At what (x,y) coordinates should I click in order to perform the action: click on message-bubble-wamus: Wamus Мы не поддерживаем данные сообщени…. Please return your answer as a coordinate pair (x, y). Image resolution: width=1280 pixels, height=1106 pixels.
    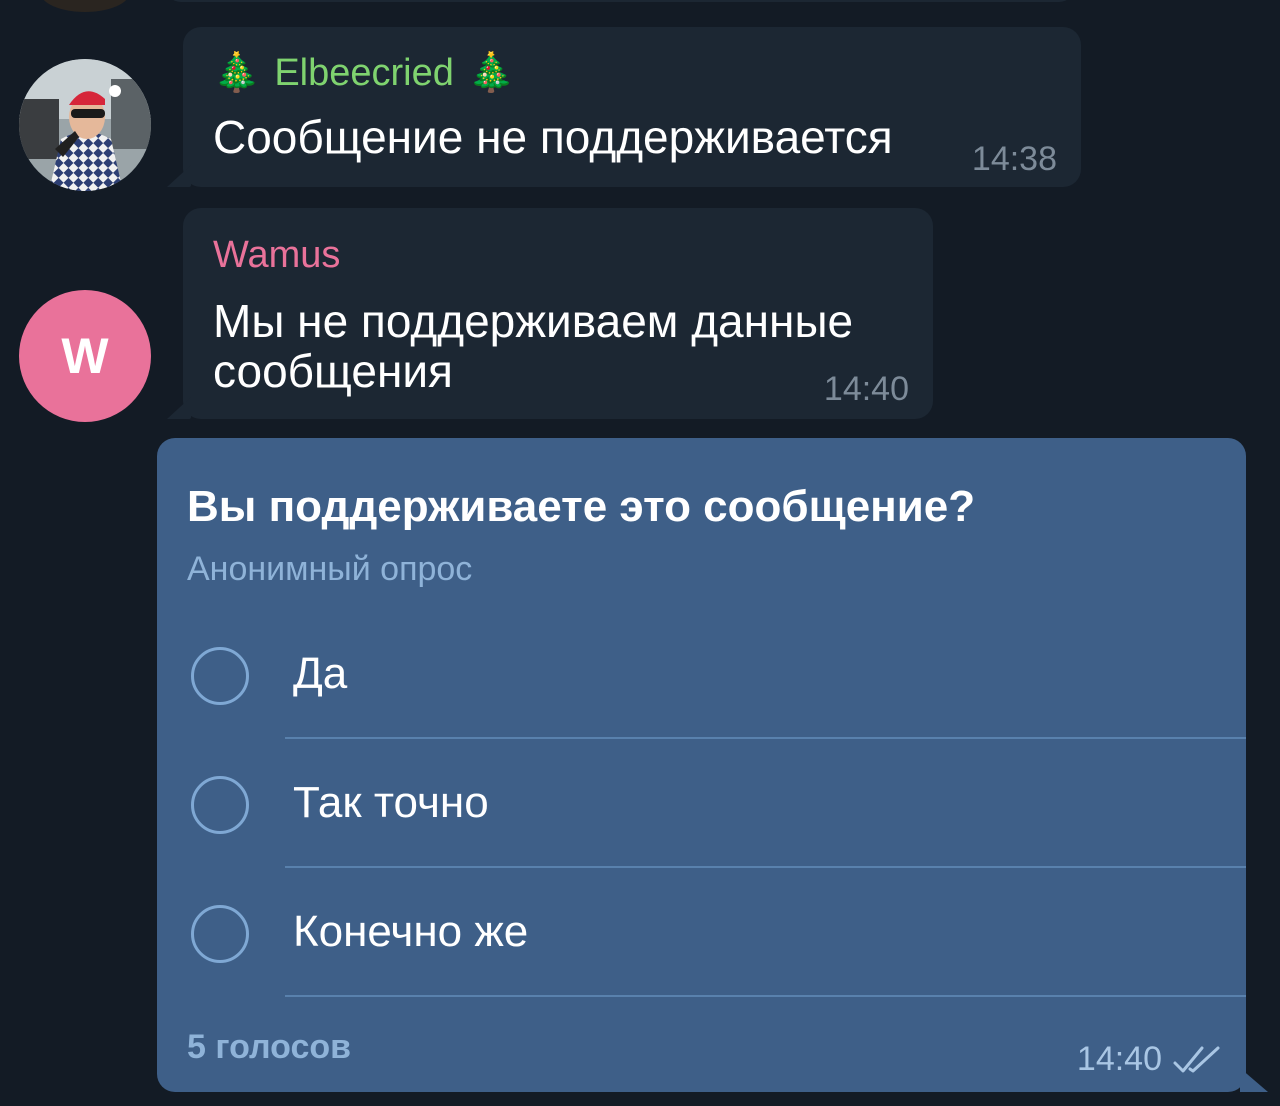
    Looking at the image, I should click on (550, 313).